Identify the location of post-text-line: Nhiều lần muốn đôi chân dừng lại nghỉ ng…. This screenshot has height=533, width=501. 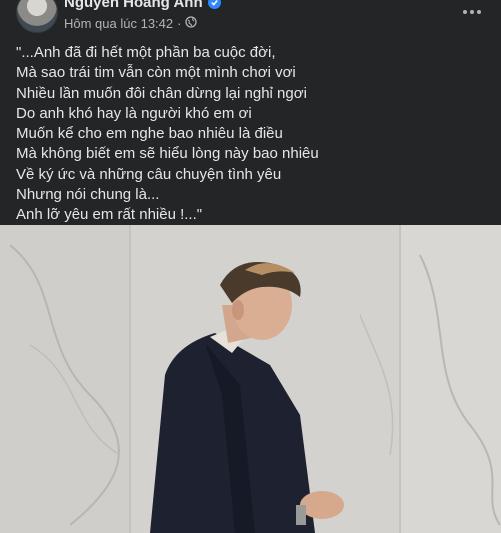
(161, 93).